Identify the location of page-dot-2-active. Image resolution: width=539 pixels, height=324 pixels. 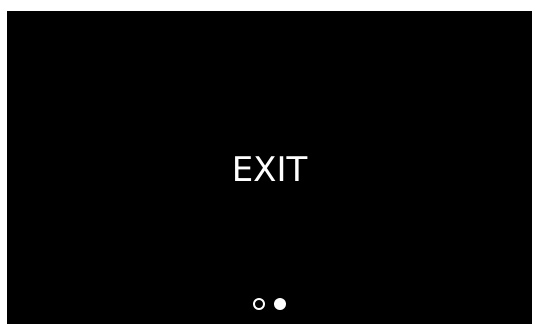
(280, 304).